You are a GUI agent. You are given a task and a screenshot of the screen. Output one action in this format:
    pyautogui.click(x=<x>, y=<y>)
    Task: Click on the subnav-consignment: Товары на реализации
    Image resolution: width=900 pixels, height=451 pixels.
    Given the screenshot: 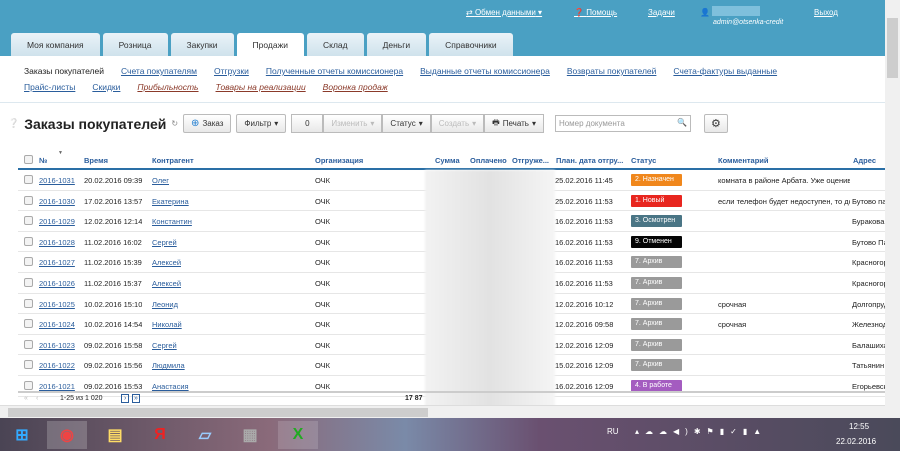 What is the action you would take?
    pyautogui.click(x=261, y=87)
    